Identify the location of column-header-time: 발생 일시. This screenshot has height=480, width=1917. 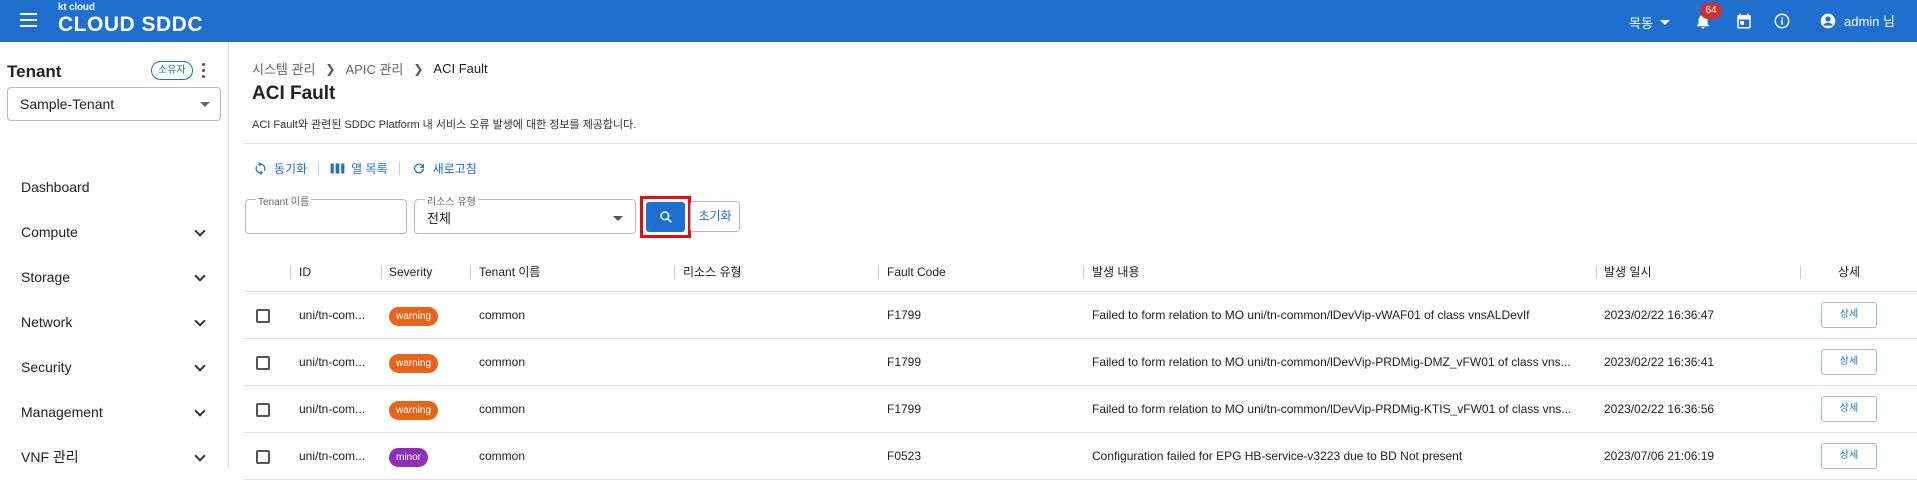
(1628, 272).